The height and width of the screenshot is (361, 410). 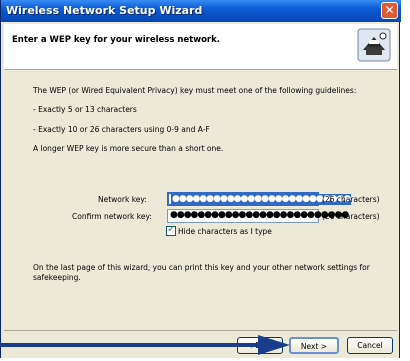 I want to click on title-bar: Wireless Network Setup Wizard ✕, so click(x=201, y=11).